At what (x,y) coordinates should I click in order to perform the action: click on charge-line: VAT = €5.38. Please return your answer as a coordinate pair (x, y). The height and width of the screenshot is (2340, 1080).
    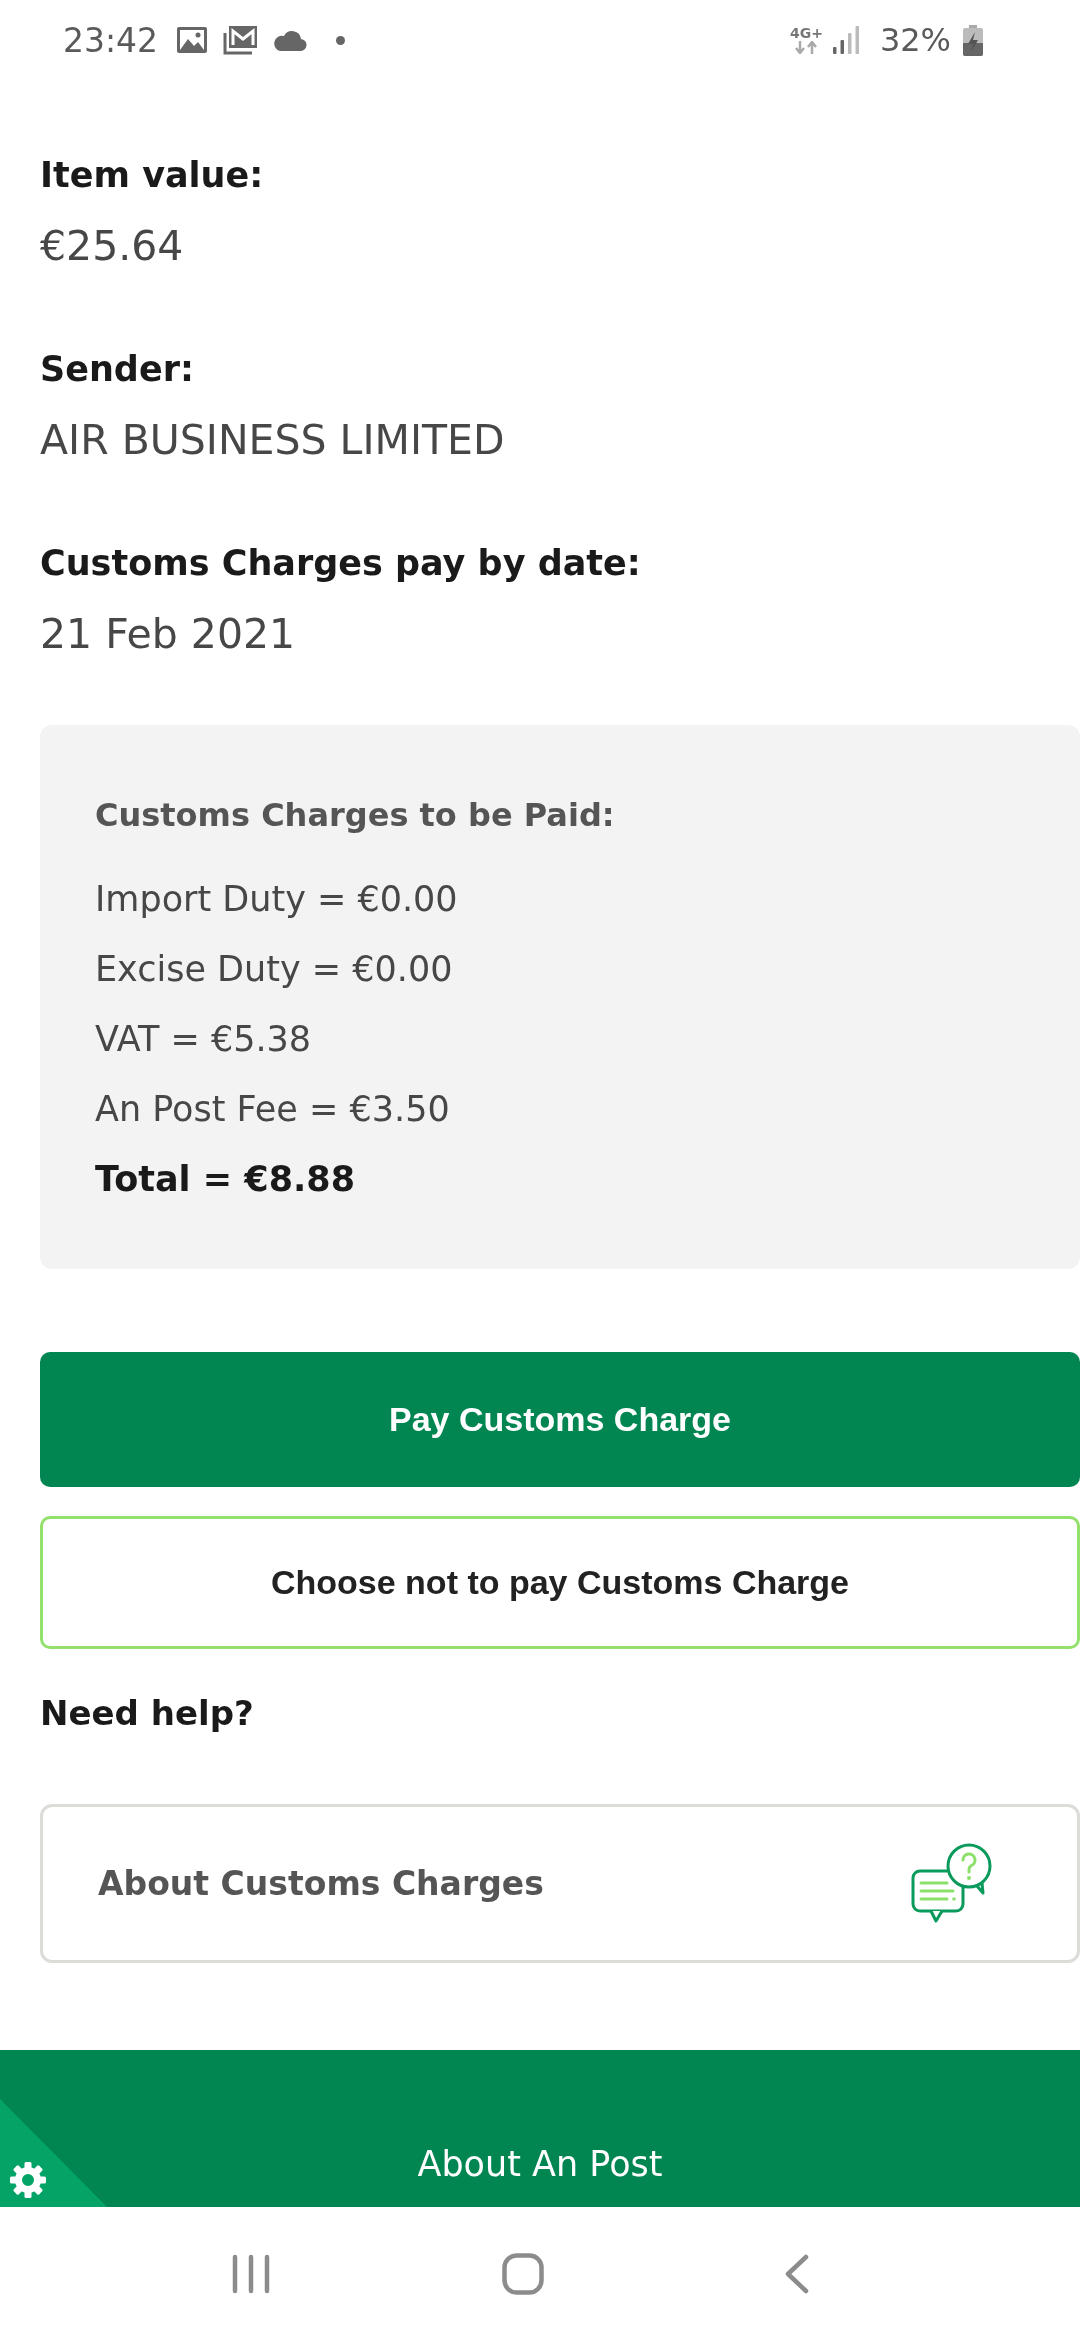
    Looking at the image, I should click on (203, 1039).